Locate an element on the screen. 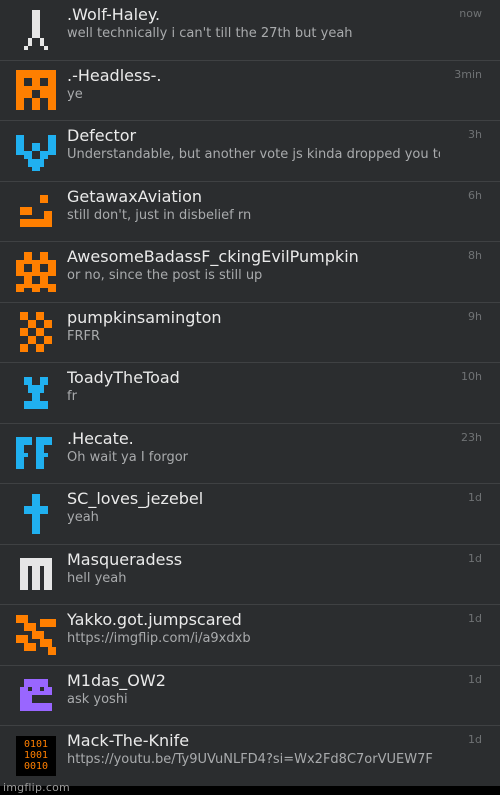  conversation-message: hell yeah is located at coordinates (97, 578).